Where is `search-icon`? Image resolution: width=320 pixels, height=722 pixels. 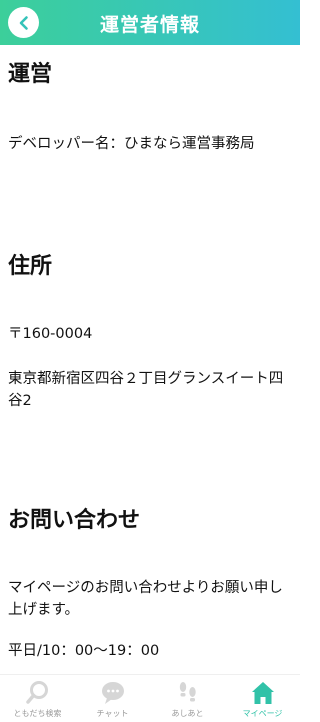 search-icon is located at coordinates (36, 692).